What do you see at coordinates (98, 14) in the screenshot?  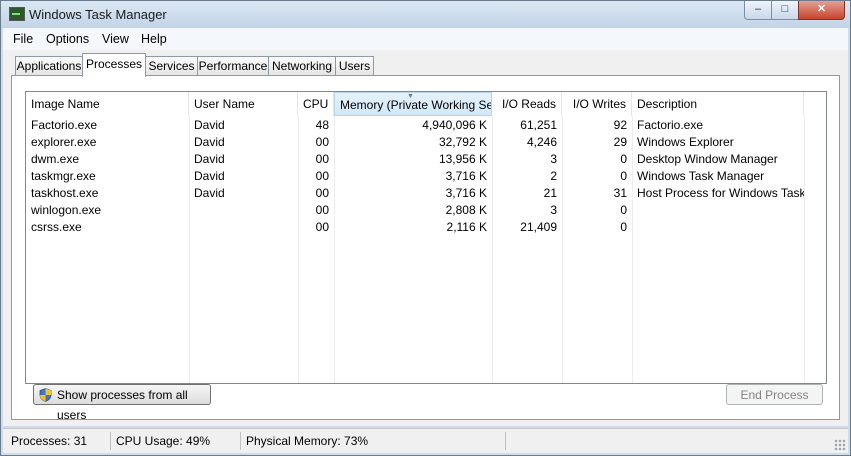 I see `window-title: Windows Task Manager` at bounding box center [98, 14].